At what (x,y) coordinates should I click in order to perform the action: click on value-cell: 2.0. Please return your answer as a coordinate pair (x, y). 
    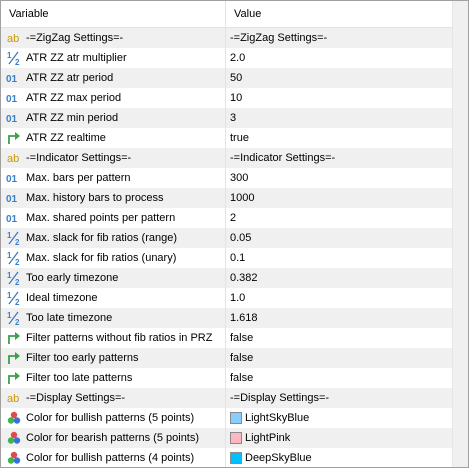
    Looking at the image, I should click on (339, 58).